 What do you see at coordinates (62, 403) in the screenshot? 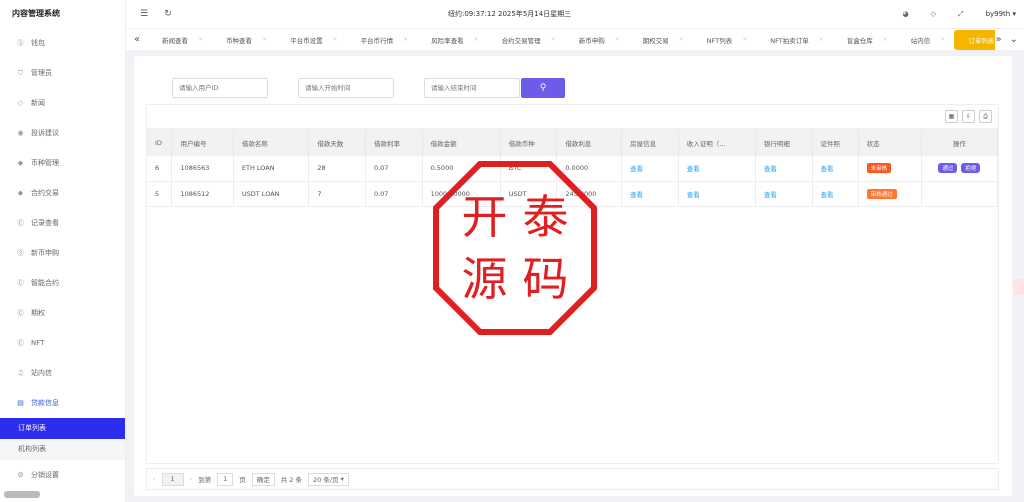
I see `sidebar-item: ▤ 贷款信息` at bounding box center [62, 403].